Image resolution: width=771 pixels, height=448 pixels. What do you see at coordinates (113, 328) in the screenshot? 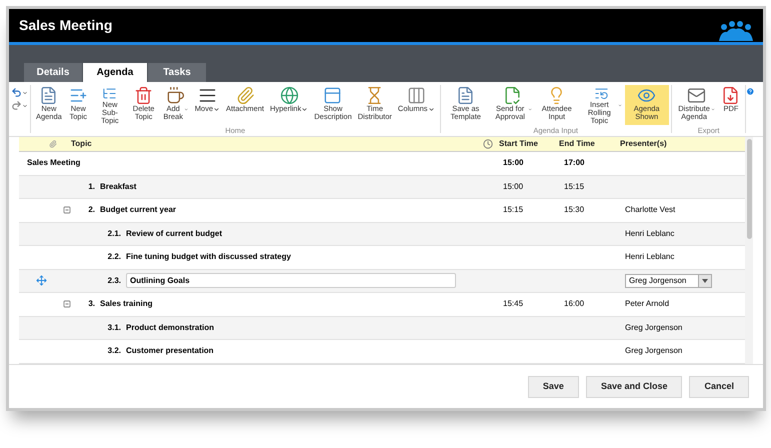
I see `topic-number: 3.1.` at bounding box center [113, 328].